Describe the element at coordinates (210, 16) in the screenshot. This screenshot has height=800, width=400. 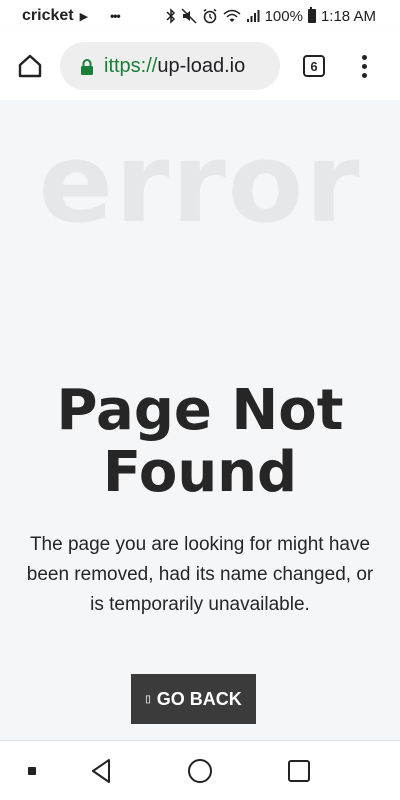
I see `alarm-icon` at that location.